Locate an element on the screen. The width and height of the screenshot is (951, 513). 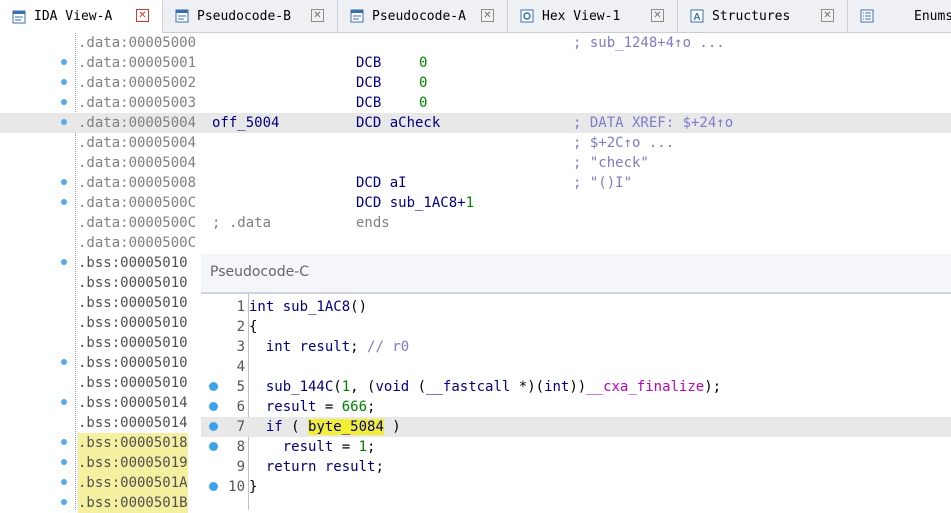
tab-hex-view-1: Hex View-1 ✕ is located at coordinates (593, 16).